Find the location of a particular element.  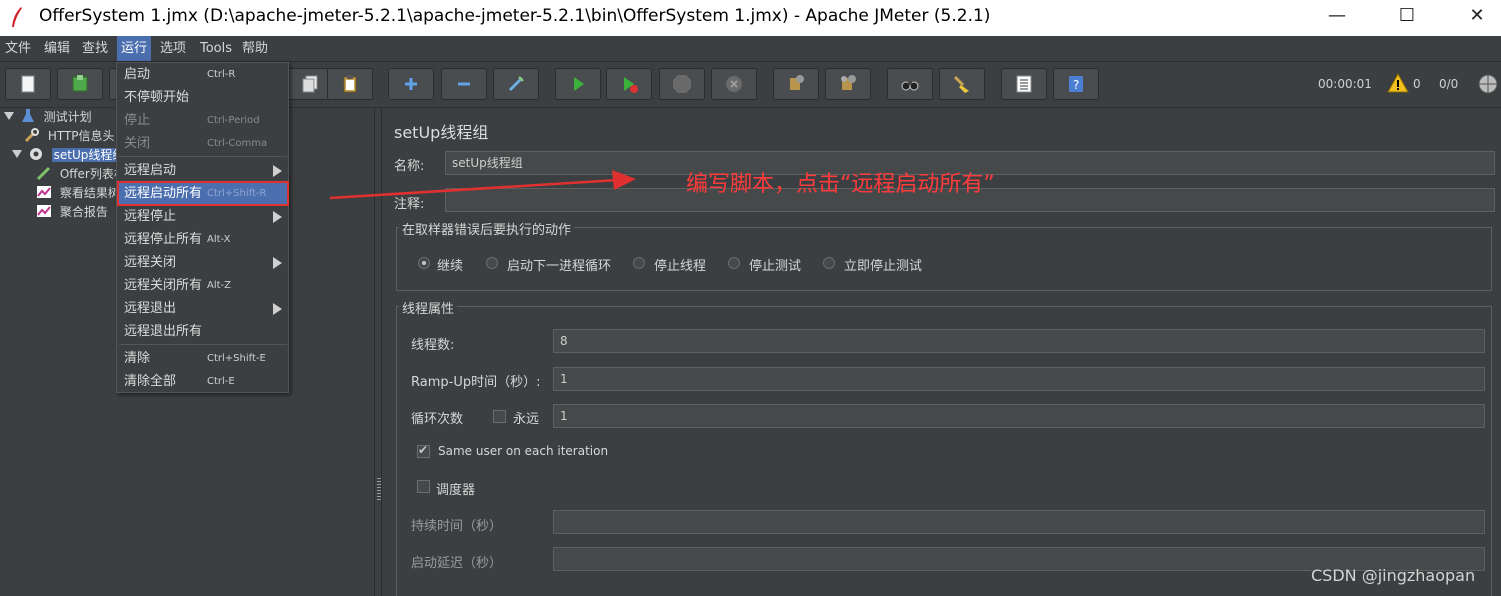

minimize-button: — is located at coordinates (1337, 16).